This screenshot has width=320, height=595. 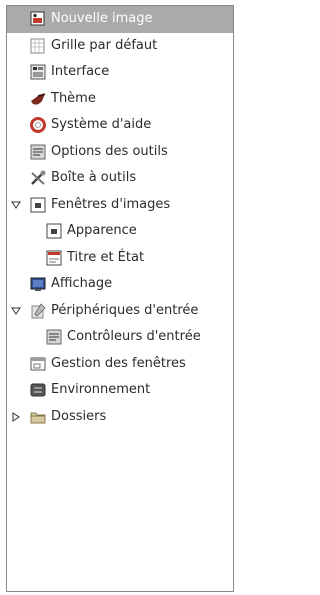 I want to click on folders-icon, so click(x=38, y=417).